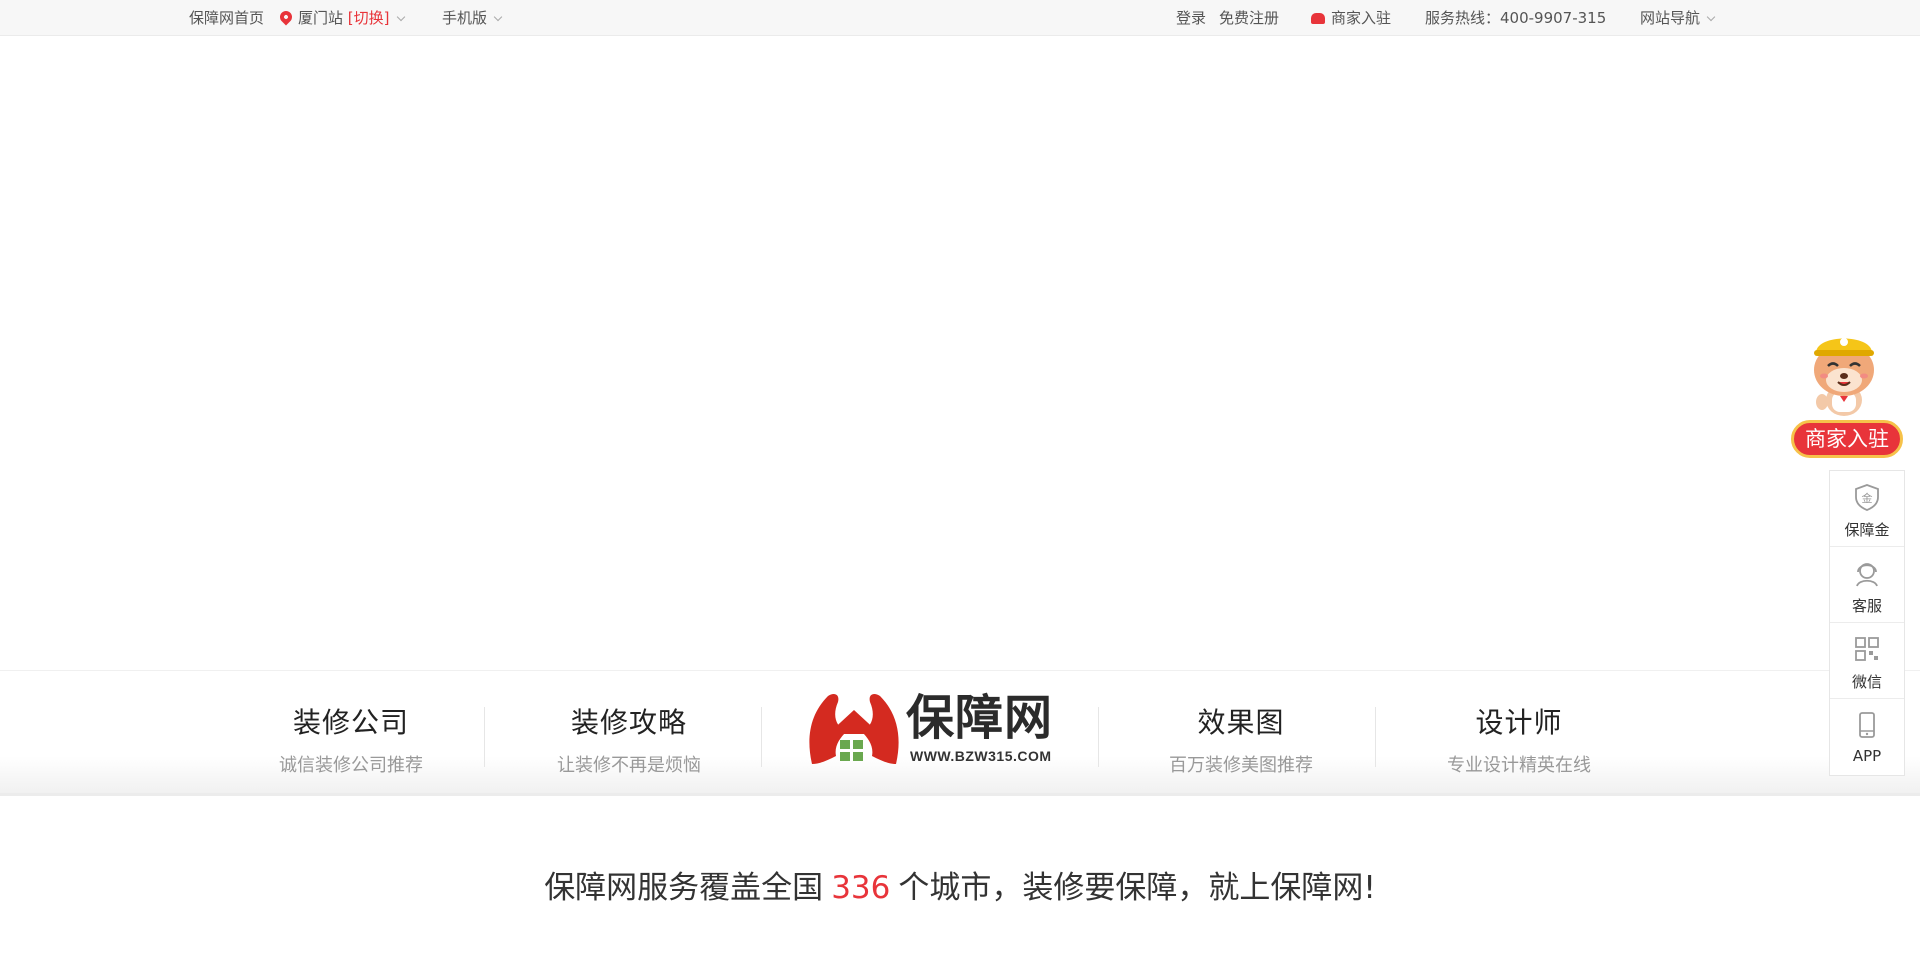  I want to click on logo-hands-house-icon, so click(854, 729).